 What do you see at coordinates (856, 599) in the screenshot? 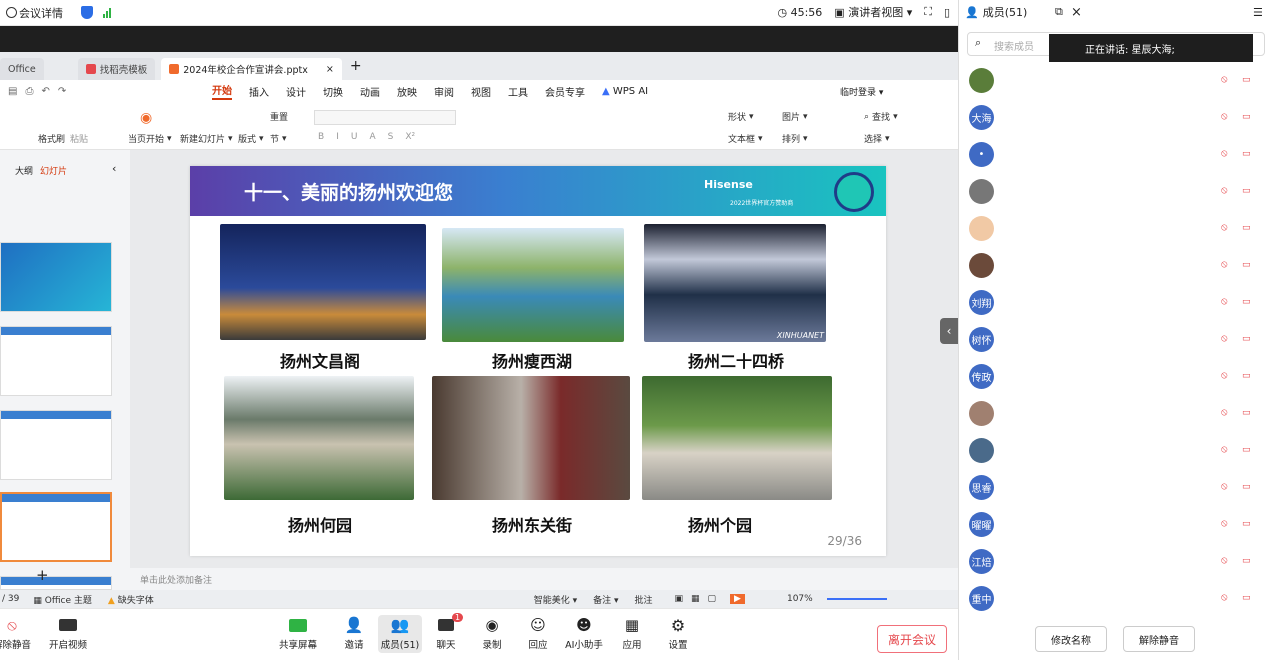
I see `zoom-slider` at bounding box center [856, 599].